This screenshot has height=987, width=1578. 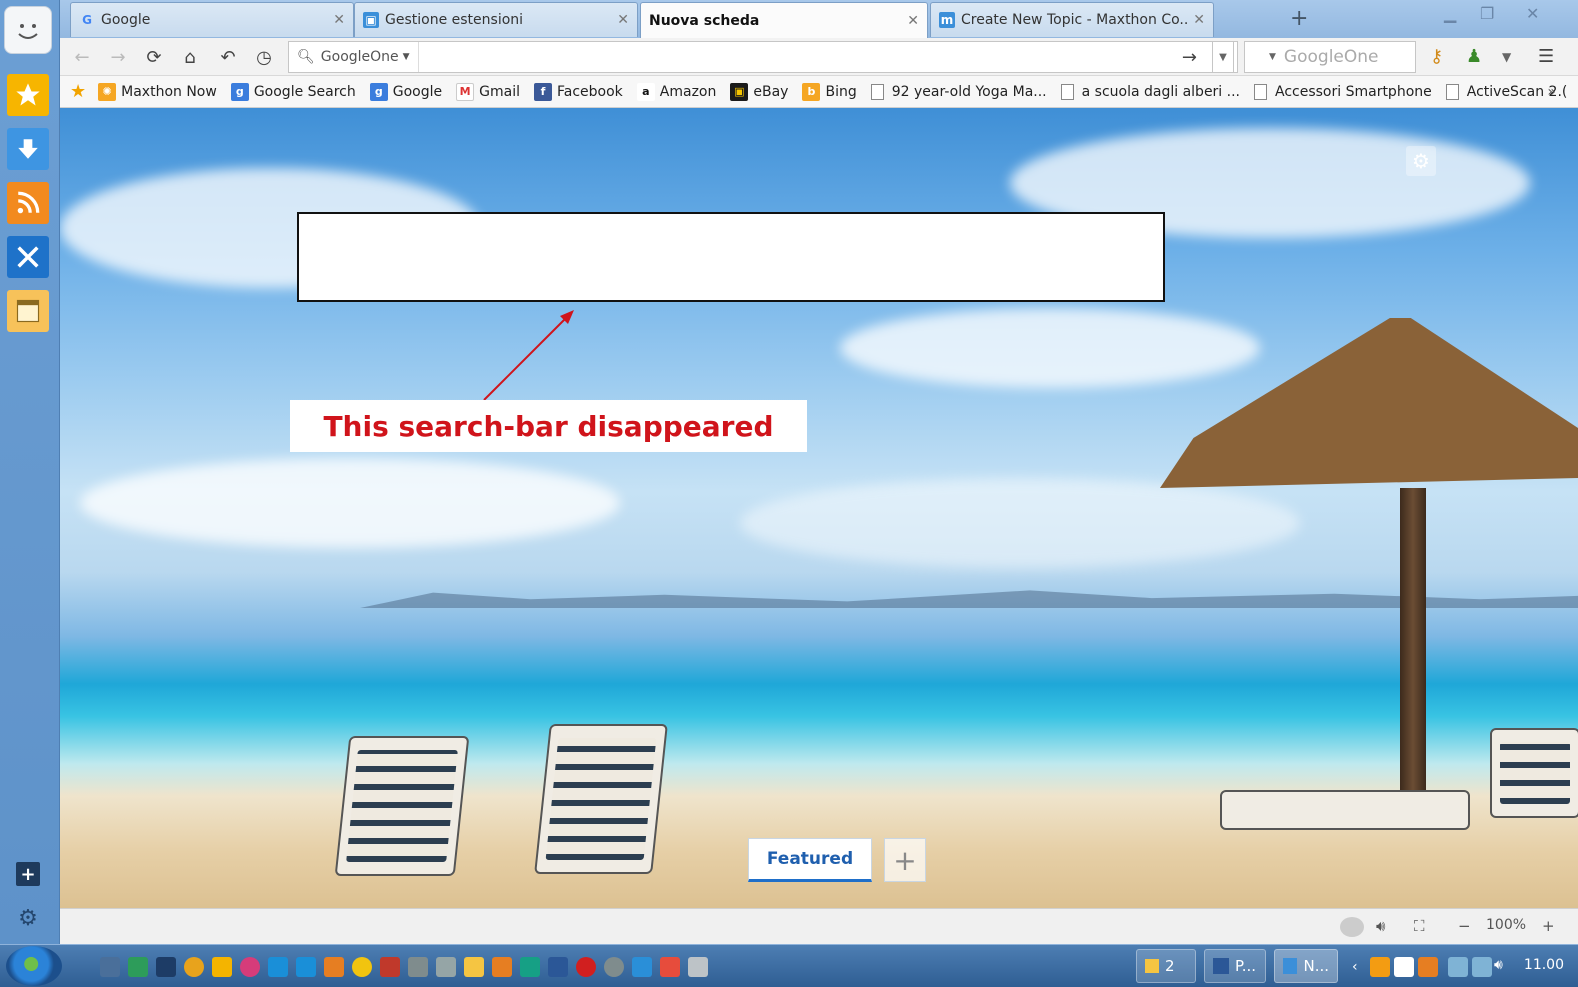 What do you see at coordinates (371, 20) in the screenshot?
I see `extensions-icon: ▣` at bounding box center [371, 20].